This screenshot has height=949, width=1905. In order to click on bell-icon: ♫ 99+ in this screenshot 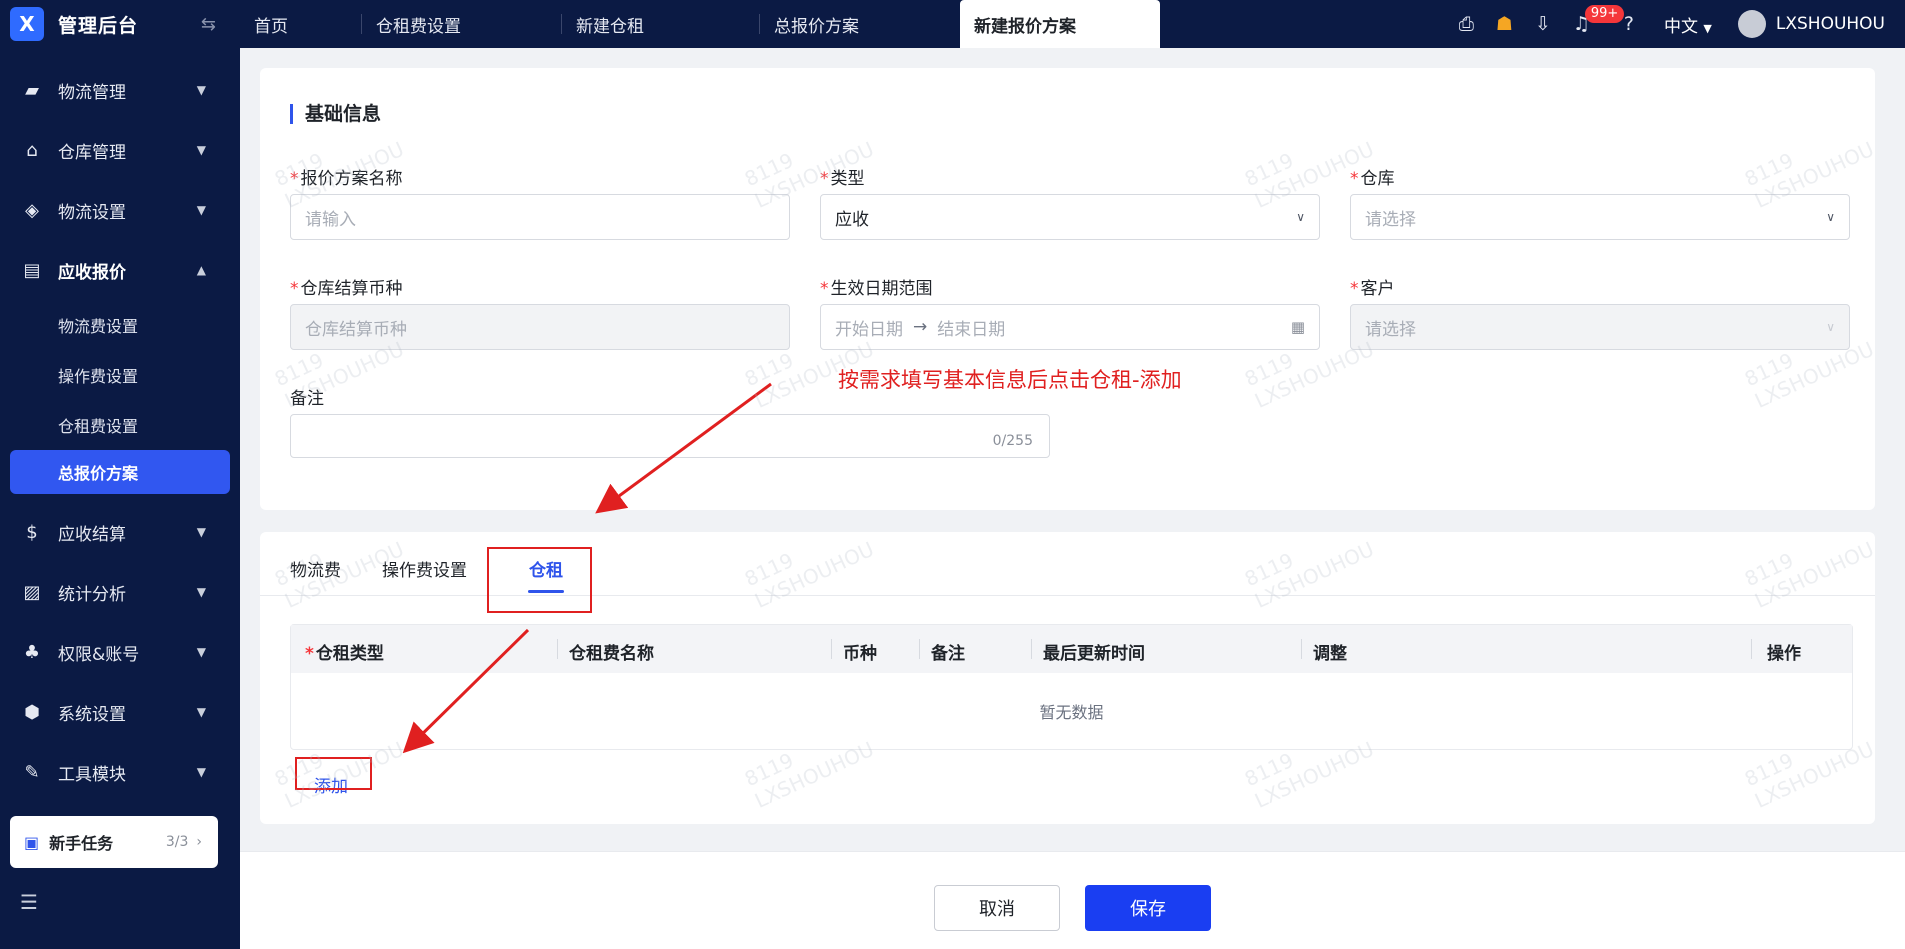, I will do `click(1599, 20)`.